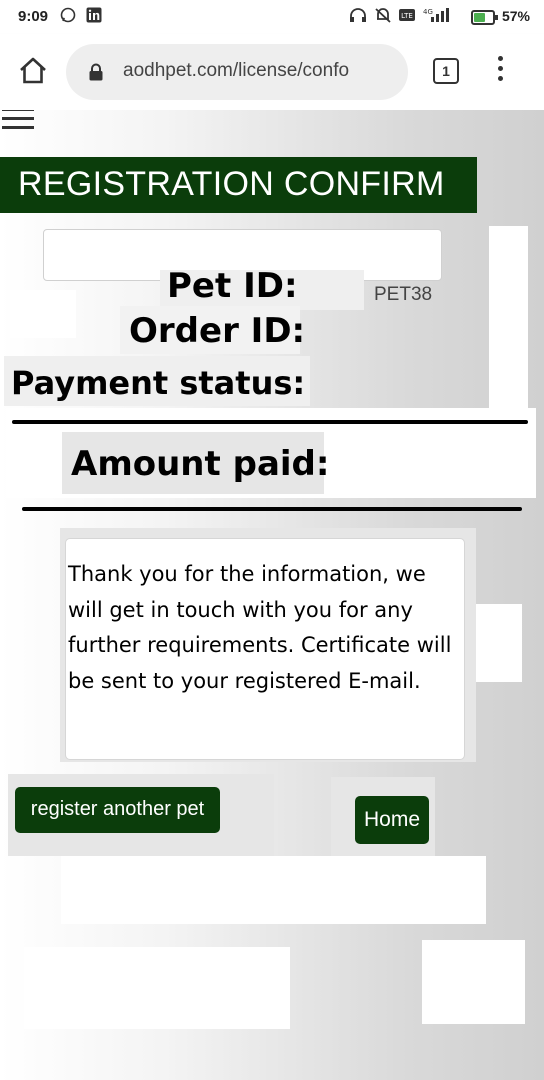 This screenshot has width=544, height=1080. What do you see at coordinates (428, 12) in the screenshot?
I see `svg-text: 4G` at bounding box center [428, 12].